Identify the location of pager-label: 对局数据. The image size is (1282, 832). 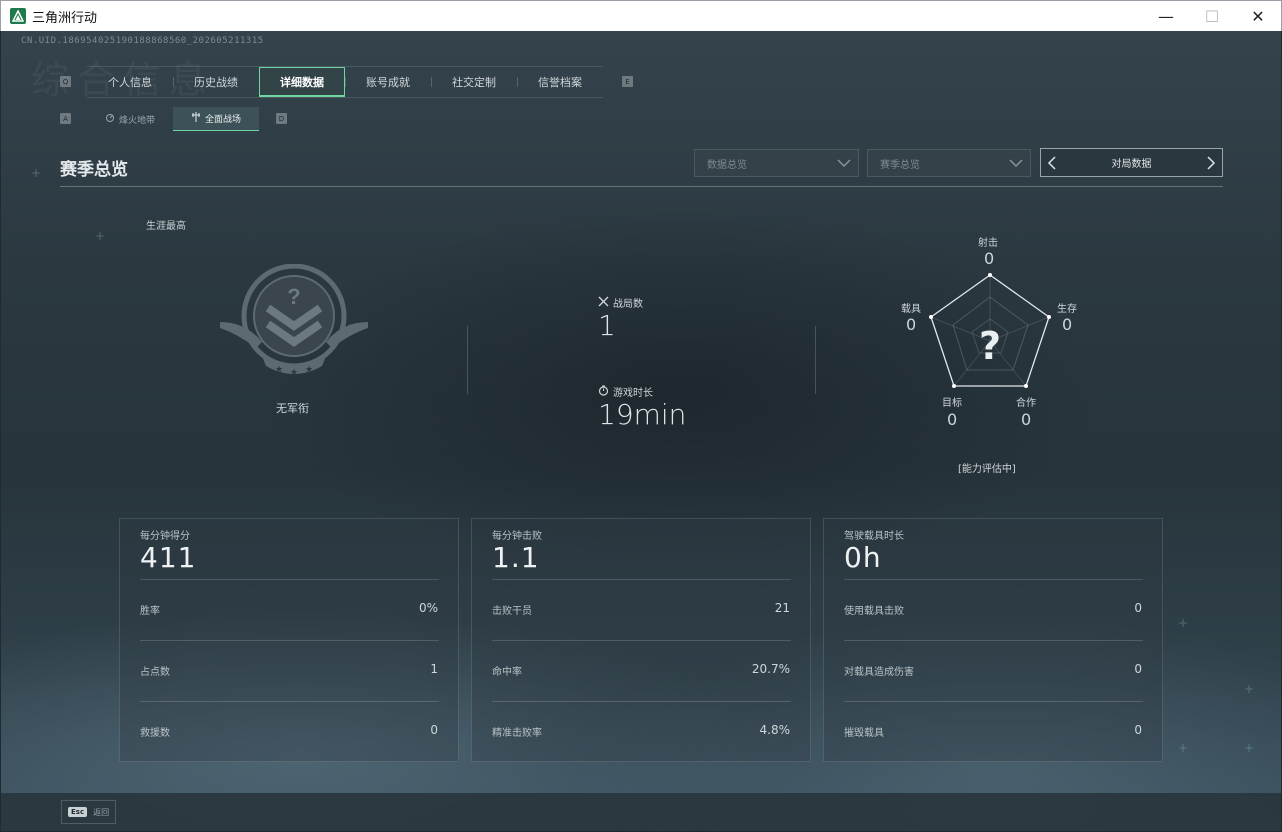
(1131, 164).